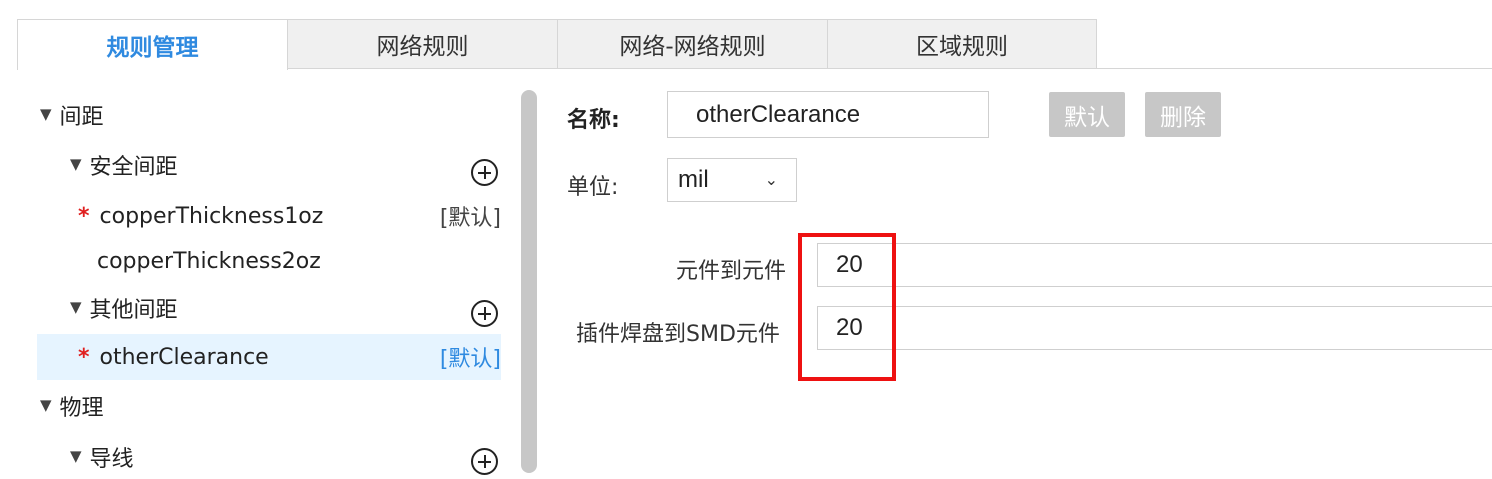  Describe the element at coordinates (1183, 114) in the screenshot. I see `delete-button: 删除` at that location.